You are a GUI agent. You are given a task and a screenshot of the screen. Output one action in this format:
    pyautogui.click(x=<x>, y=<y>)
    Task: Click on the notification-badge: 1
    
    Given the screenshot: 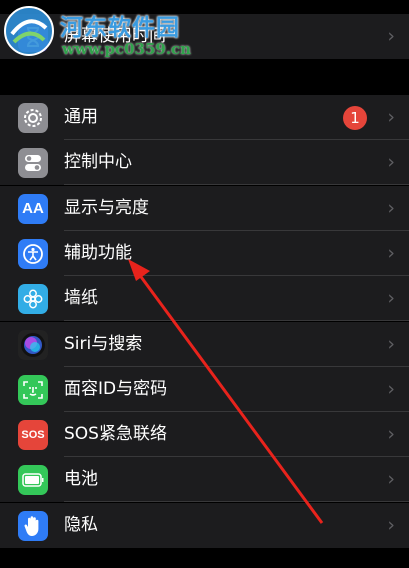 What is the action you would take?
    pyautogui.click(x=355, y=118)
    